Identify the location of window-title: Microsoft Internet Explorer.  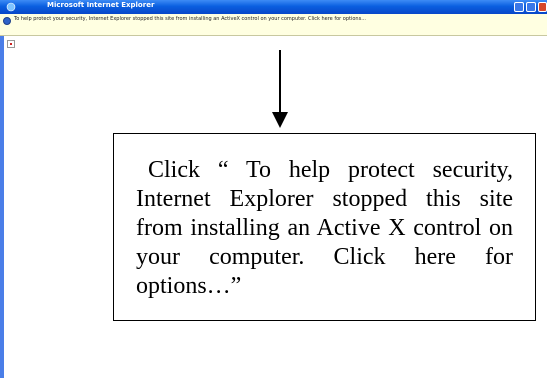
(101, 5).